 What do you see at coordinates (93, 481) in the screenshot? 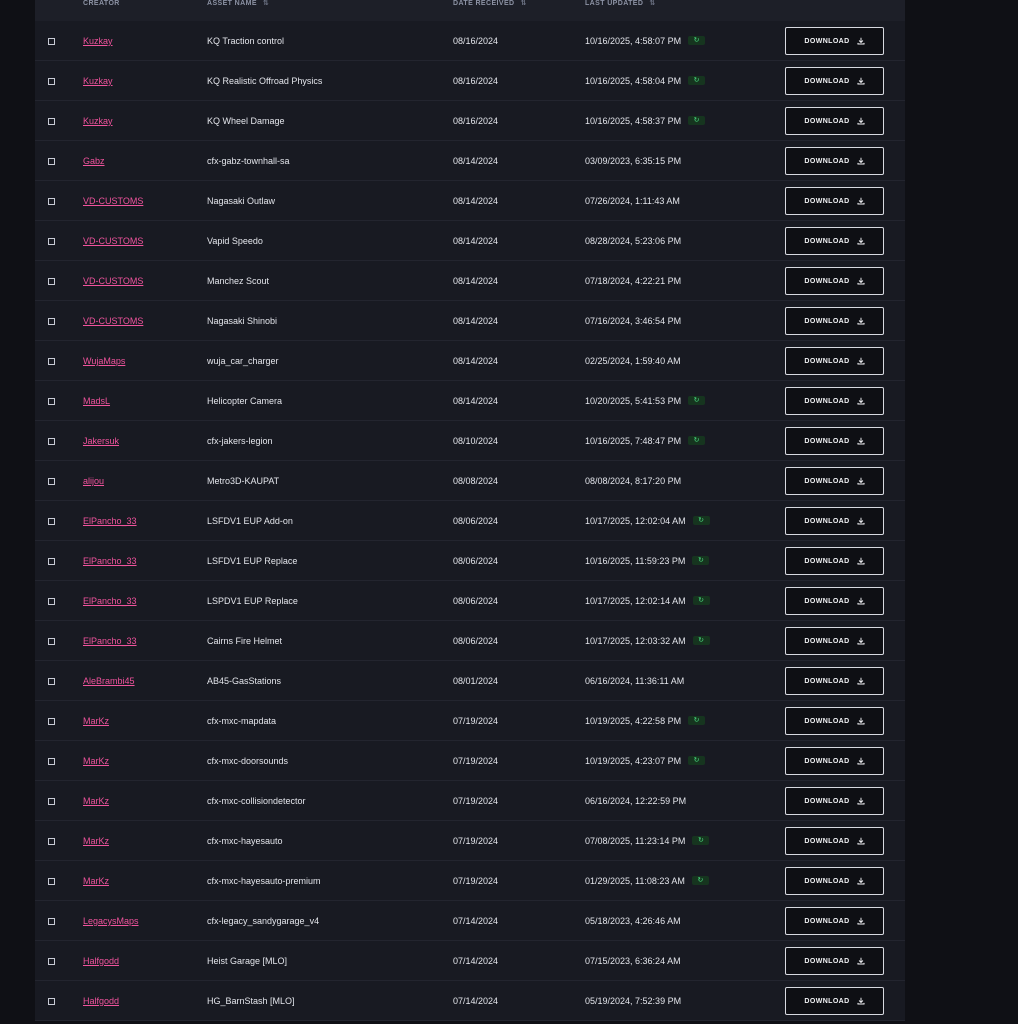
I see `creator-link: alijou` at bounding box center [93, 481].